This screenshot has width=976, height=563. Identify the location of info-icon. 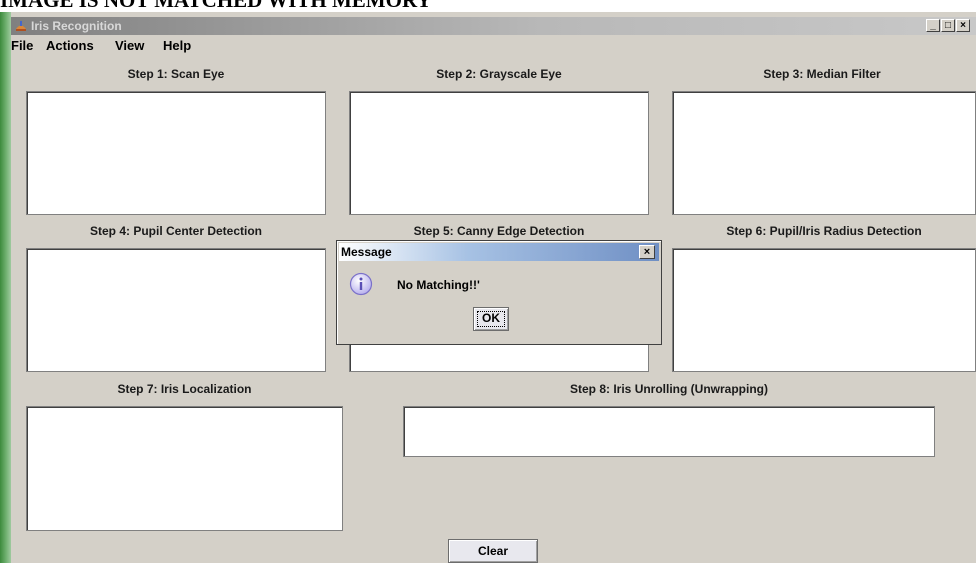
(361, 284).